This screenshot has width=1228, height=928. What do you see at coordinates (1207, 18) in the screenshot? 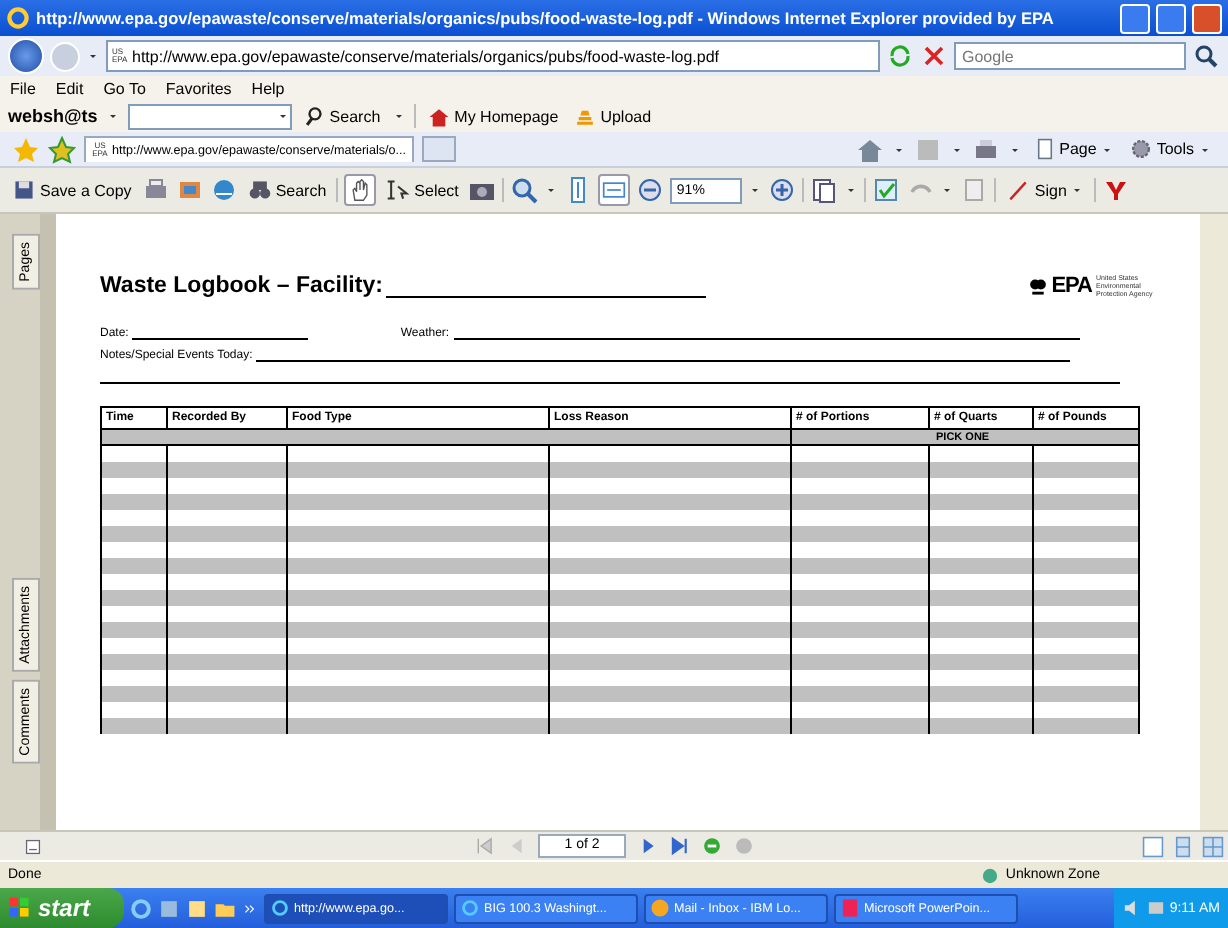
I see `close-button` at bounding box center [1207, 18].